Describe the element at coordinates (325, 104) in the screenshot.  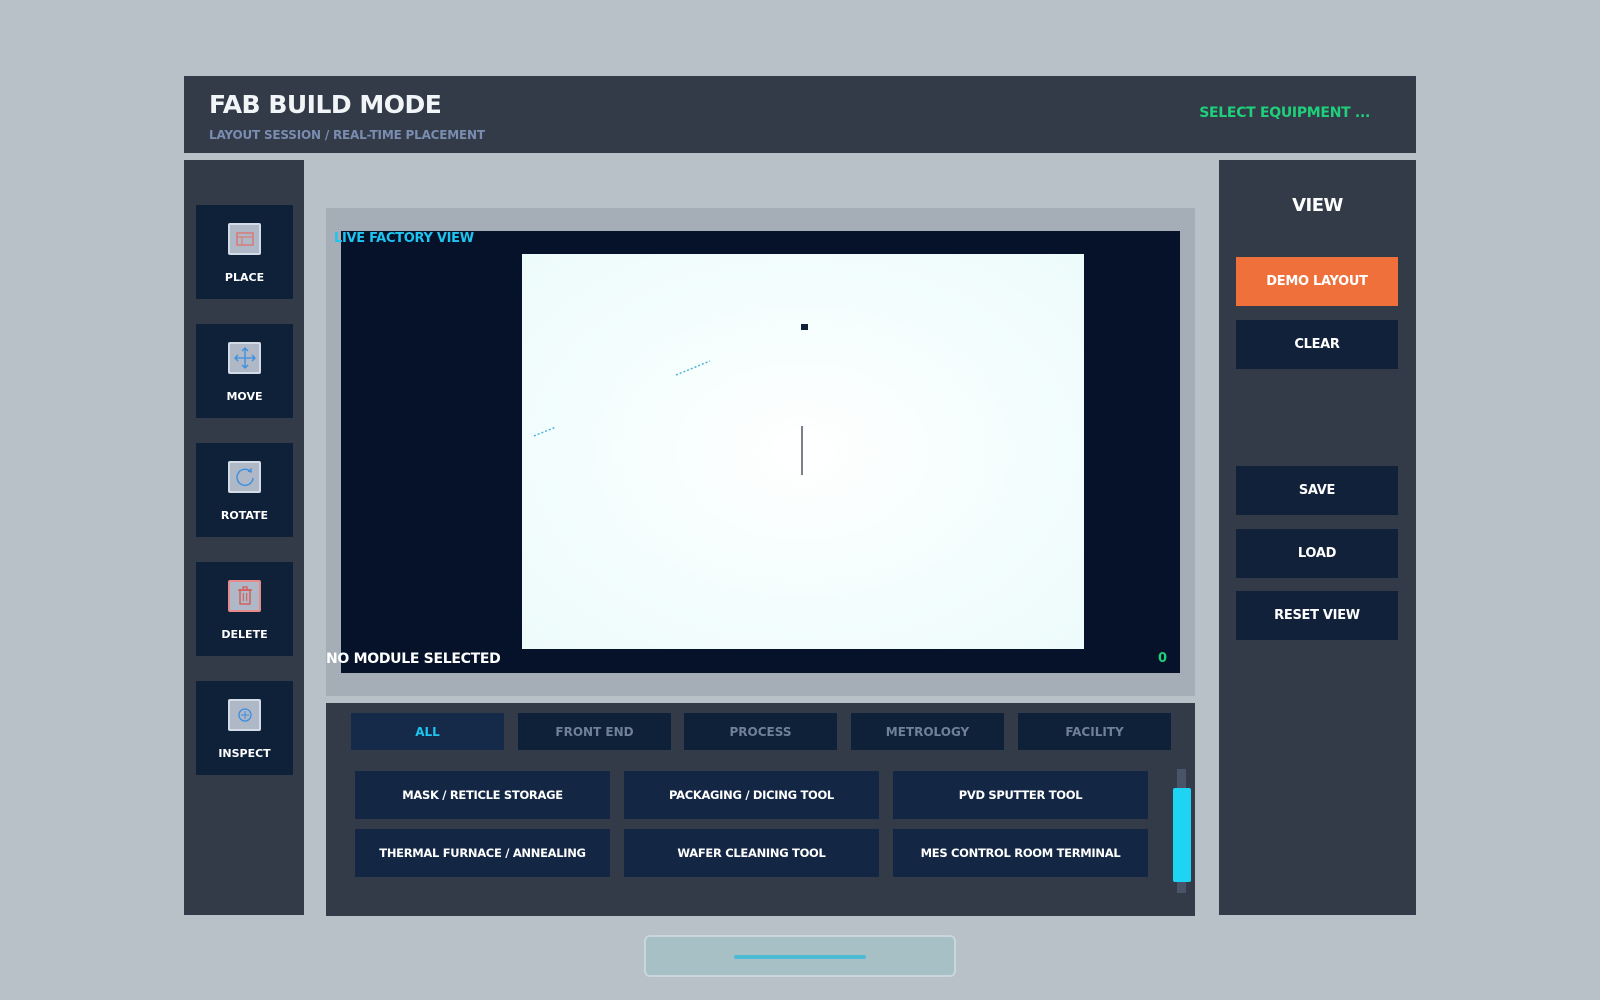
I see `page-title: FAB BUILD MODE` at that location.